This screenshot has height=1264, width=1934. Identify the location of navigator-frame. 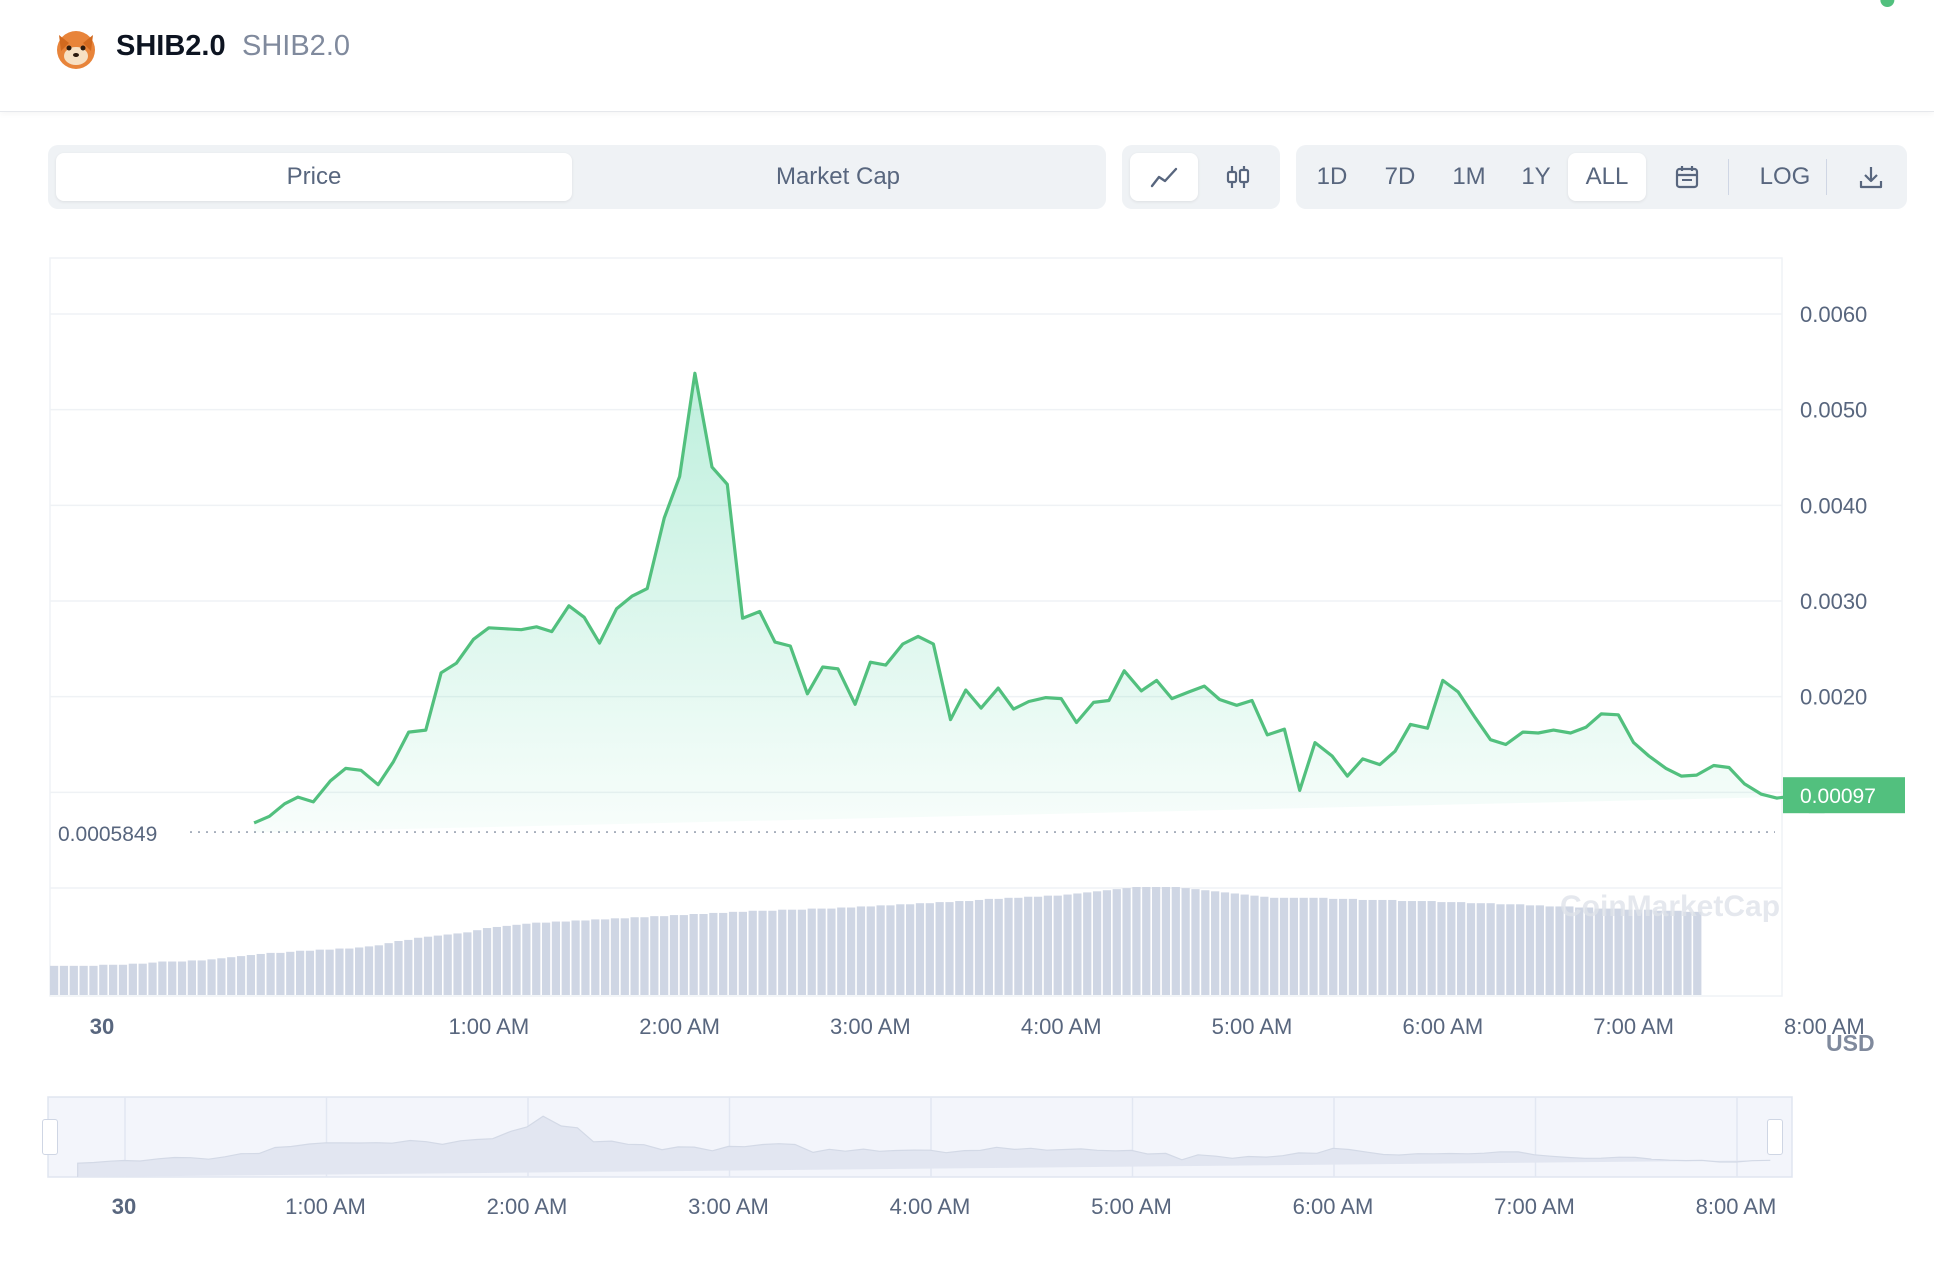
(920, 1137).